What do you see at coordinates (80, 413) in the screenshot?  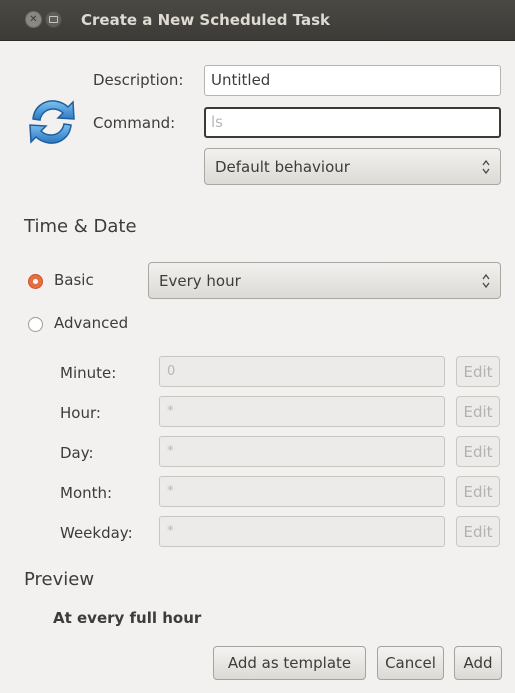 I see `hour-label: Hour:` at bounding box center [80, 413].